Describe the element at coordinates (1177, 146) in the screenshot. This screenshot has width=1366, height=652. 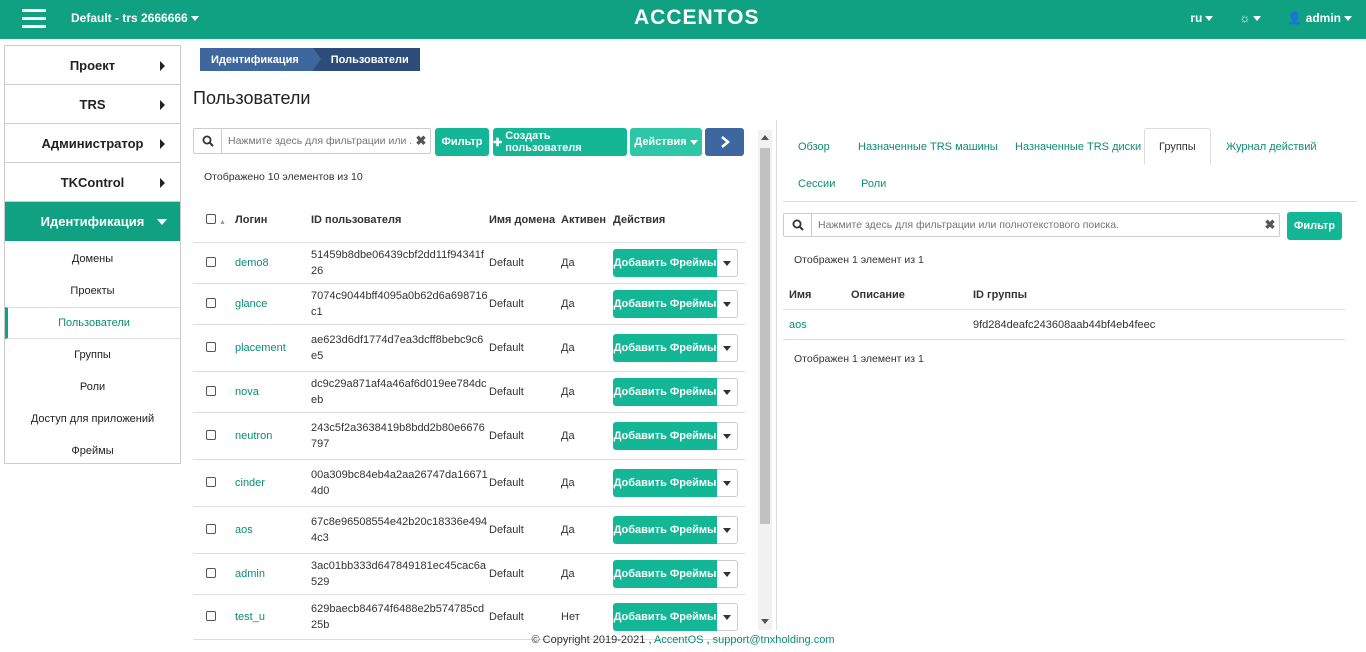
I see `tab-groups: Группы` at that location.